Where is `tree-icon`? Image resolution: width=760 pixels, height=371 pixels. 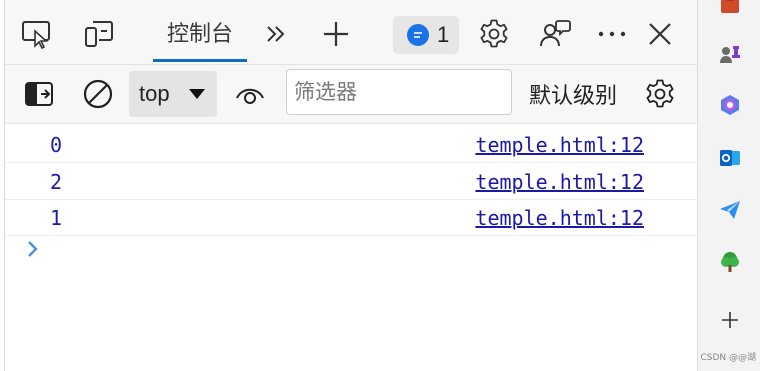
tree-icon is located at coordinates (730, 262).